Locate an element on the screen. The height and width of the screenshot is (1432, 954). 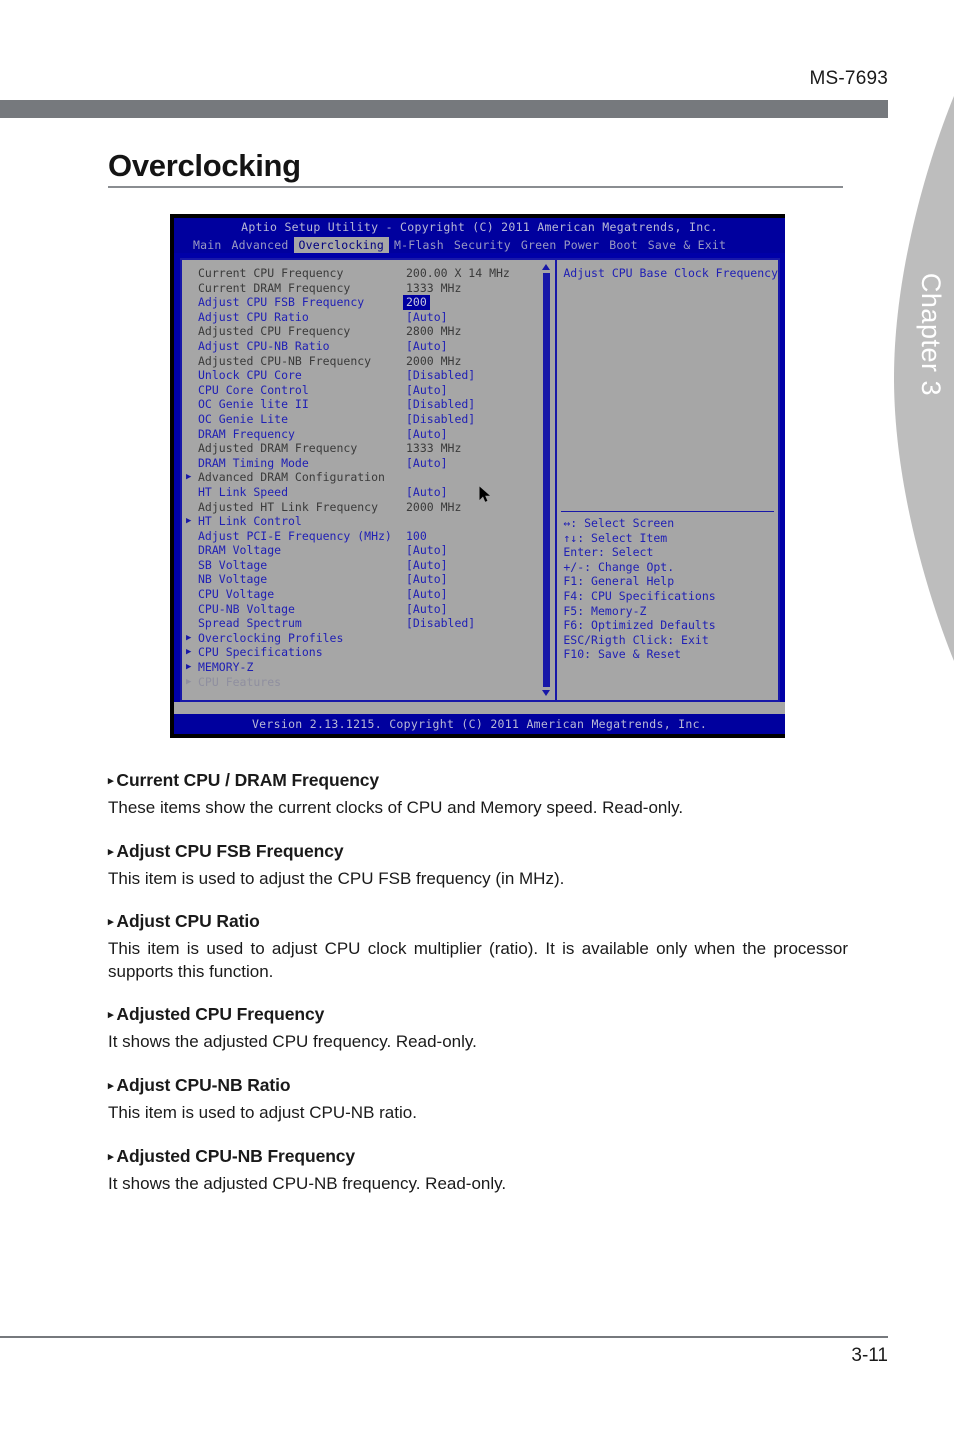
section-heading: ▸ Adjusted CPU Frequency is located at coordinates (478, 1014).